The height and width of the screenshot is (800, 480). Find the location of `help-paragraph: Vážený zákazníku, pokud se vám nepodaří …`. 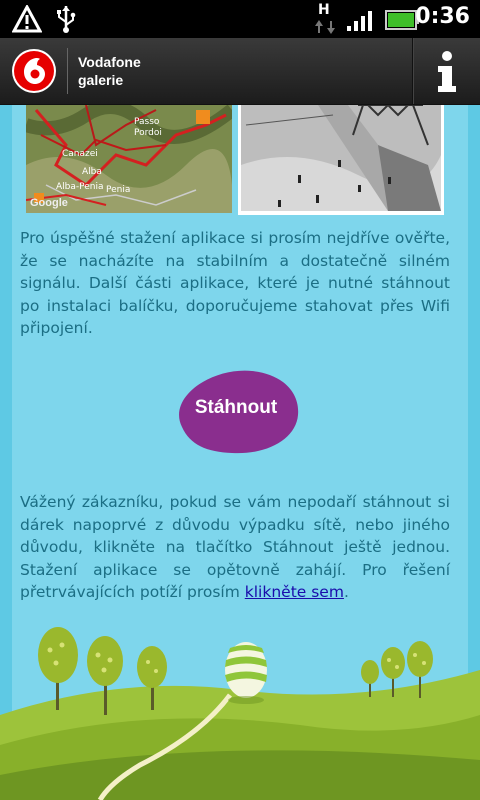

help-paragraph: Vážený zákazníku, pokud se vám nepodaří … is located at coordinates (235, 547).